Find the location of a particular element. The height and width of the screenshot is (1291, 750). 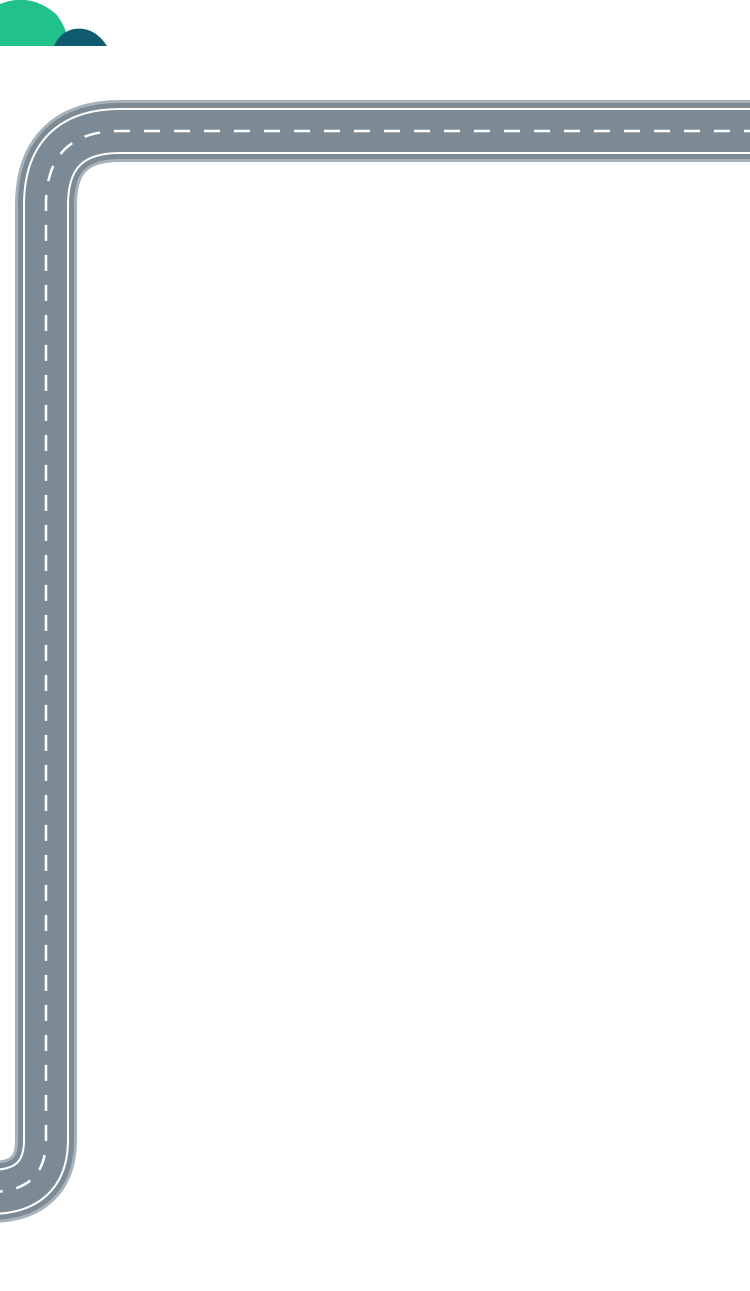

teal-hill is located at coordinates (80, 37).